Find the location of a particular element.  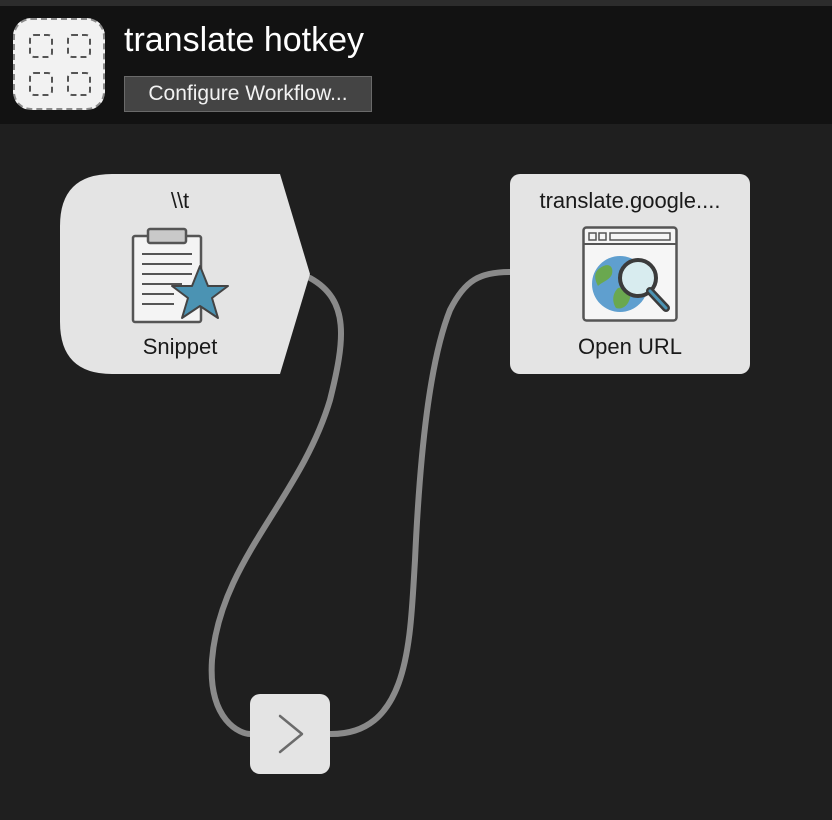

open-url-node-label: Open URL is located at coordinates (630, 346).